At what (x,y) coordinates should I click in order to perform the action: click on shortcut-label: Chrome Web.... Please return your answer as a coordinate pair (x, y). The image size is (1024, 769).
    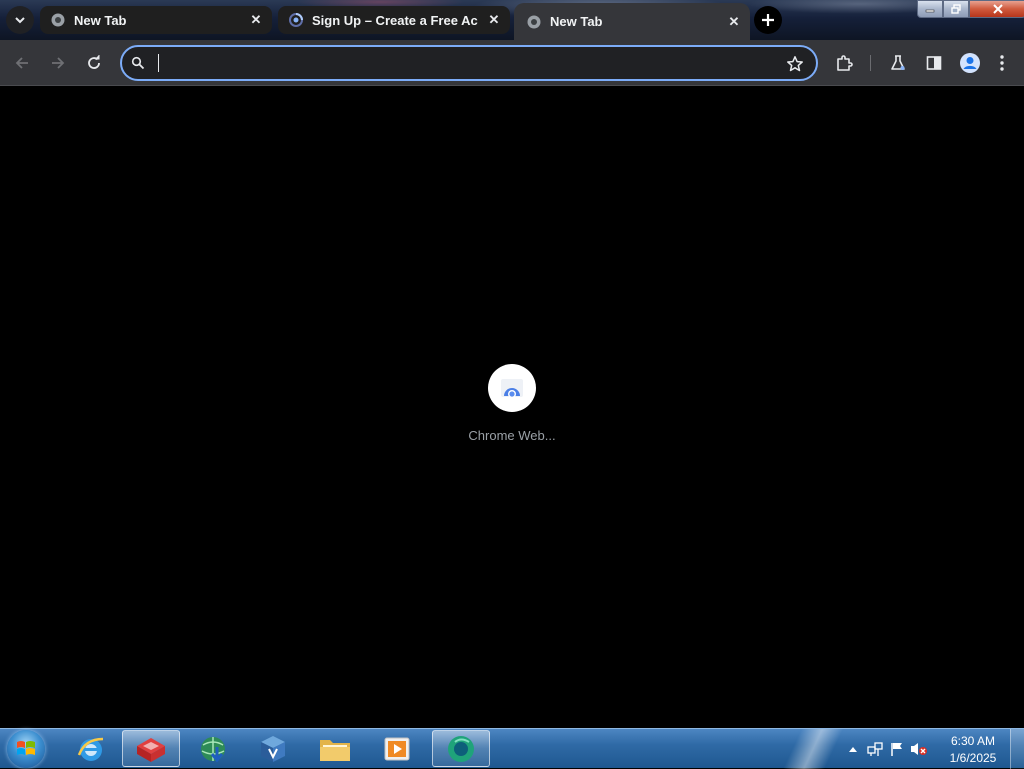
    Looking at the image, I should click on (512, 435).